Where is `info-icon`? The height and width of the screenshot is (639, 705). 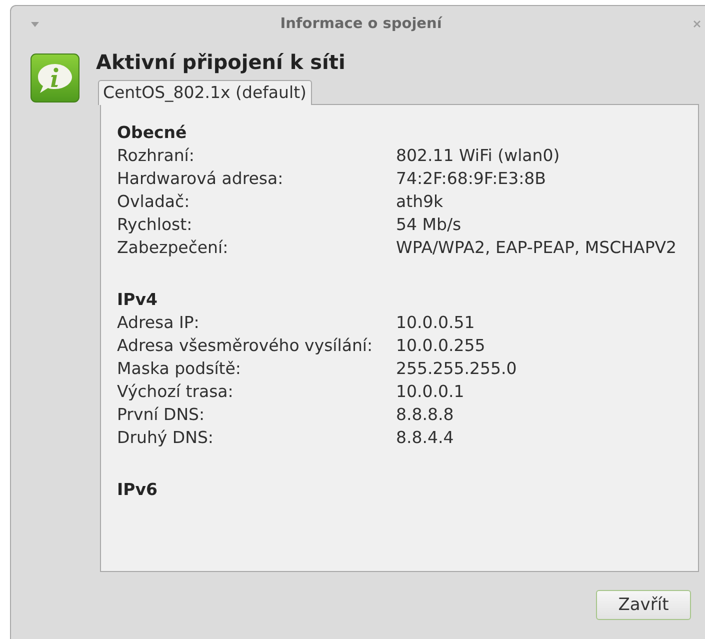 info-icon is located at coordinates (55, 78).